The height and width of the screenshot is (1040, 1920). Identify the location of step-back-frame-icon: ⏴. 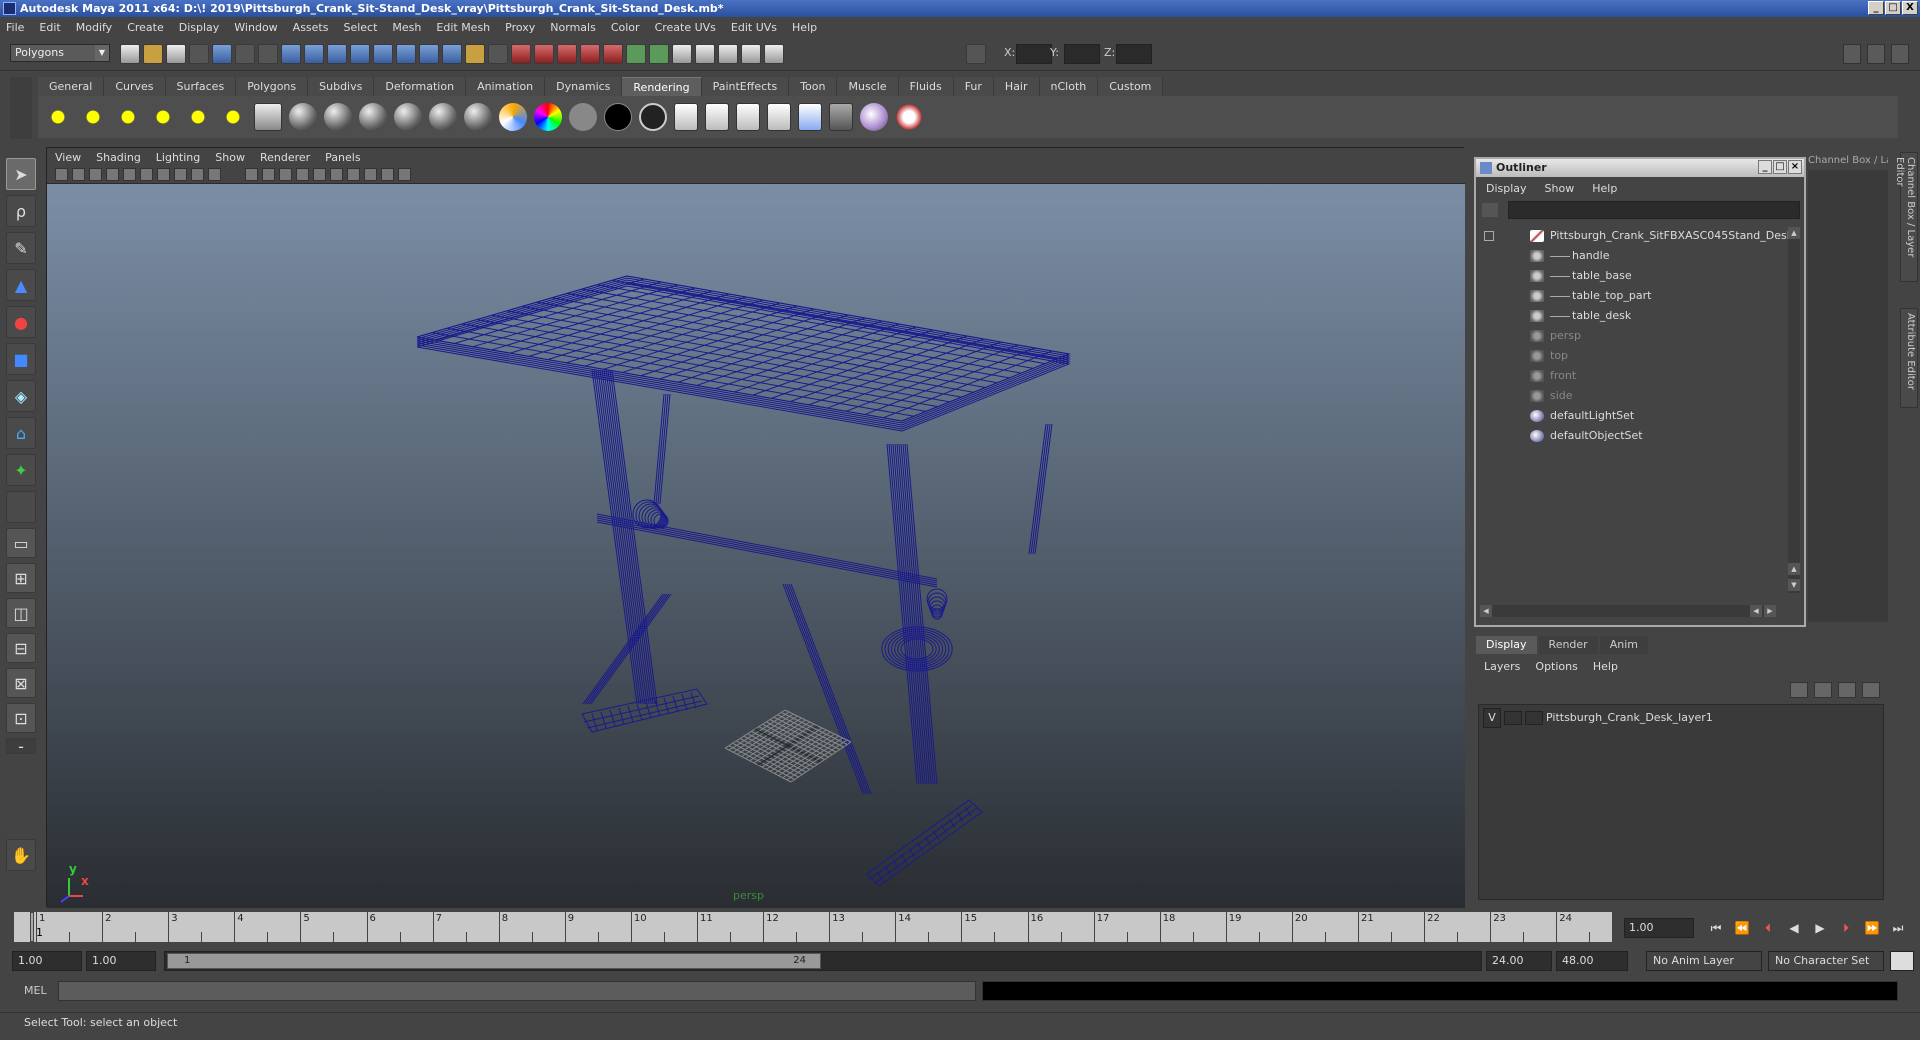
(1768, 928).